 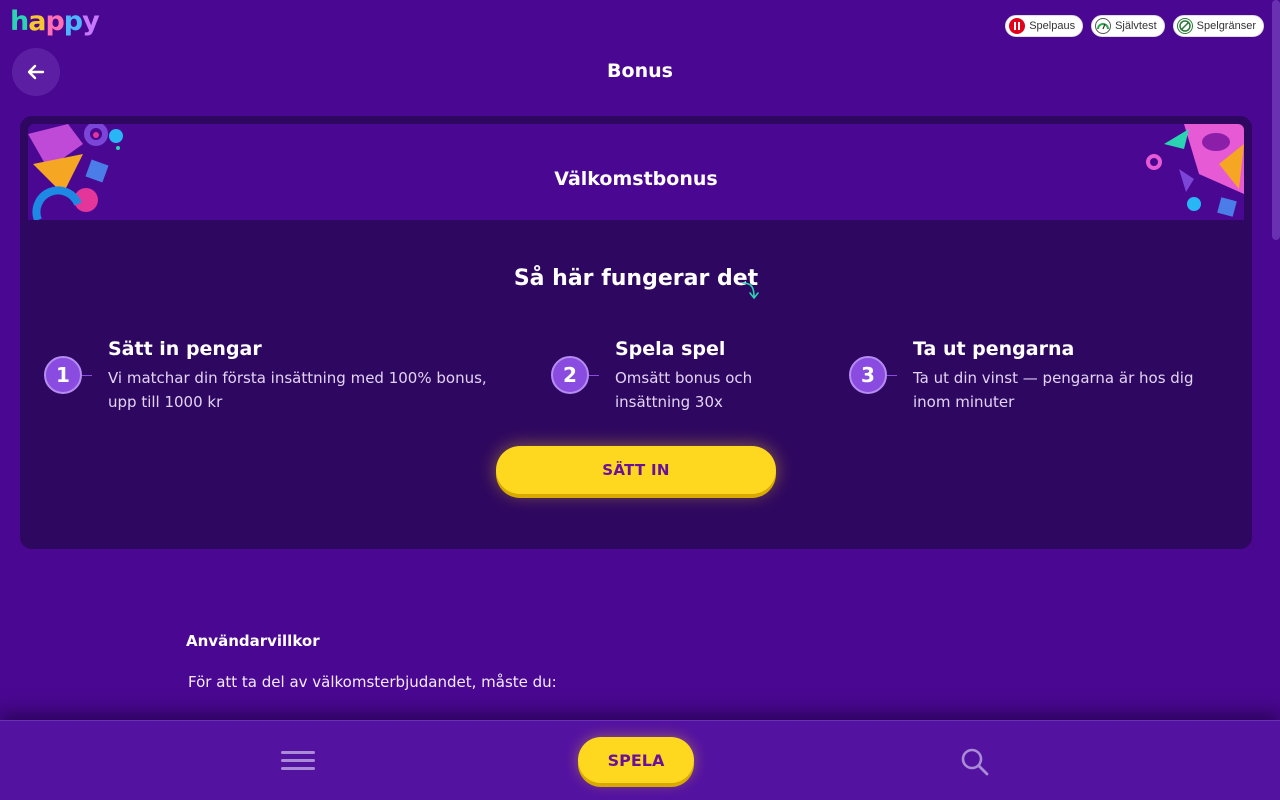 I want to click on bonus-banner: Välkomstbonus, so click(x=636, y=172).